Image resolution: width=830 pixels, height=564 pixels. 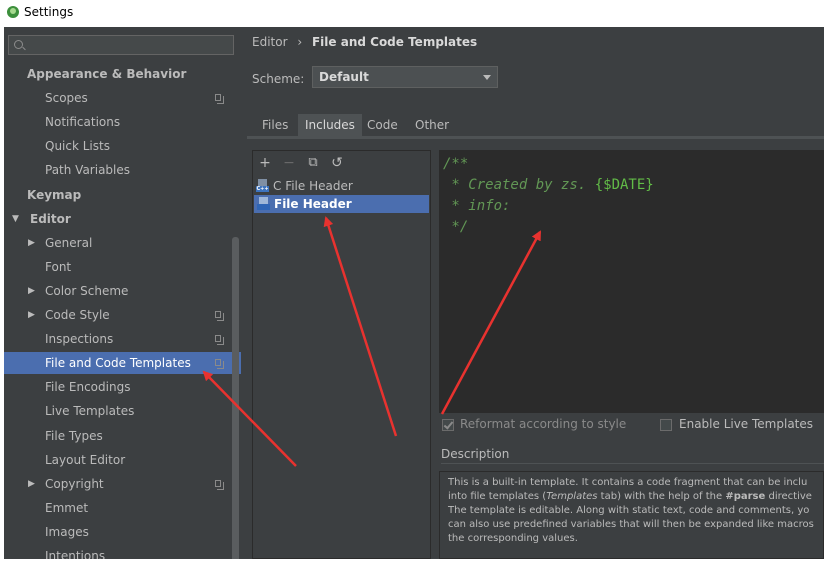 I want to click on sidebar-item-color-scheme: ▶ Color Scheme, so click(x=122, y=291).